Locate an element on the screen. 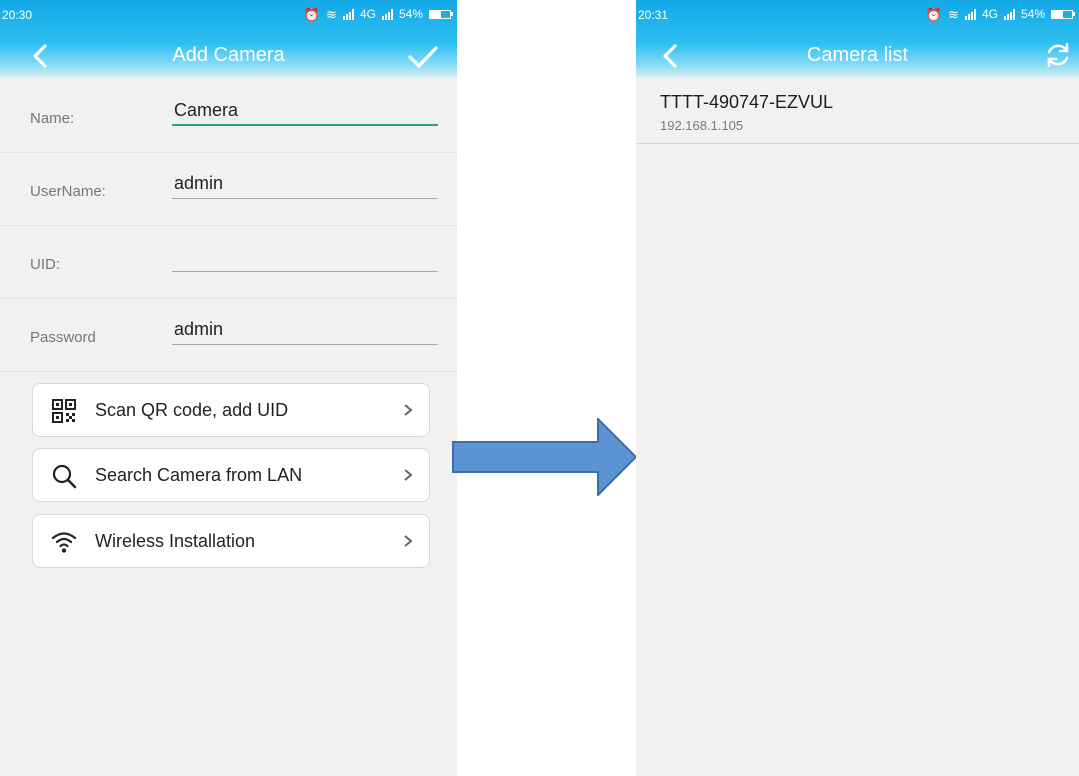 The width and height of the screenshot is (1079, 776). wireless-installation-button: Wireless Installation is located at coordinates (231, 541).